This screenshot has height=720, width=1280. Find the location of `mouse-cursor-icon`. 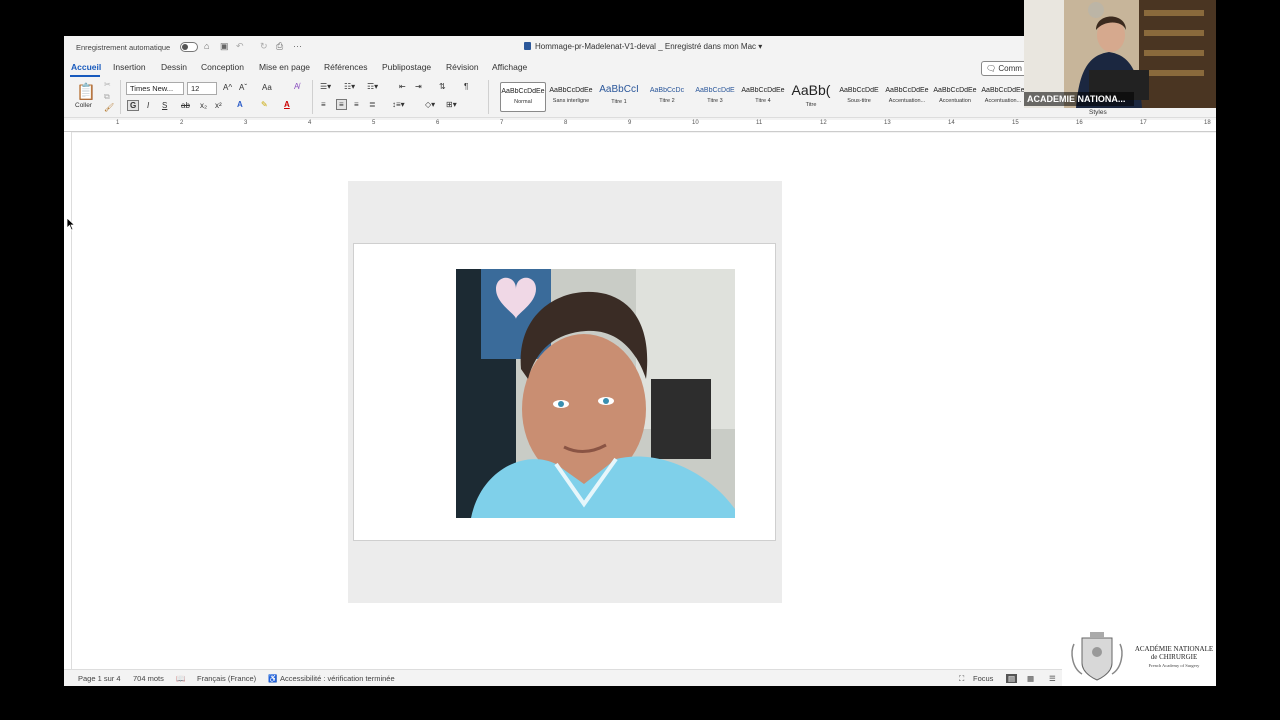

mouse-cursor-icon is located at coordinates (71, 224).